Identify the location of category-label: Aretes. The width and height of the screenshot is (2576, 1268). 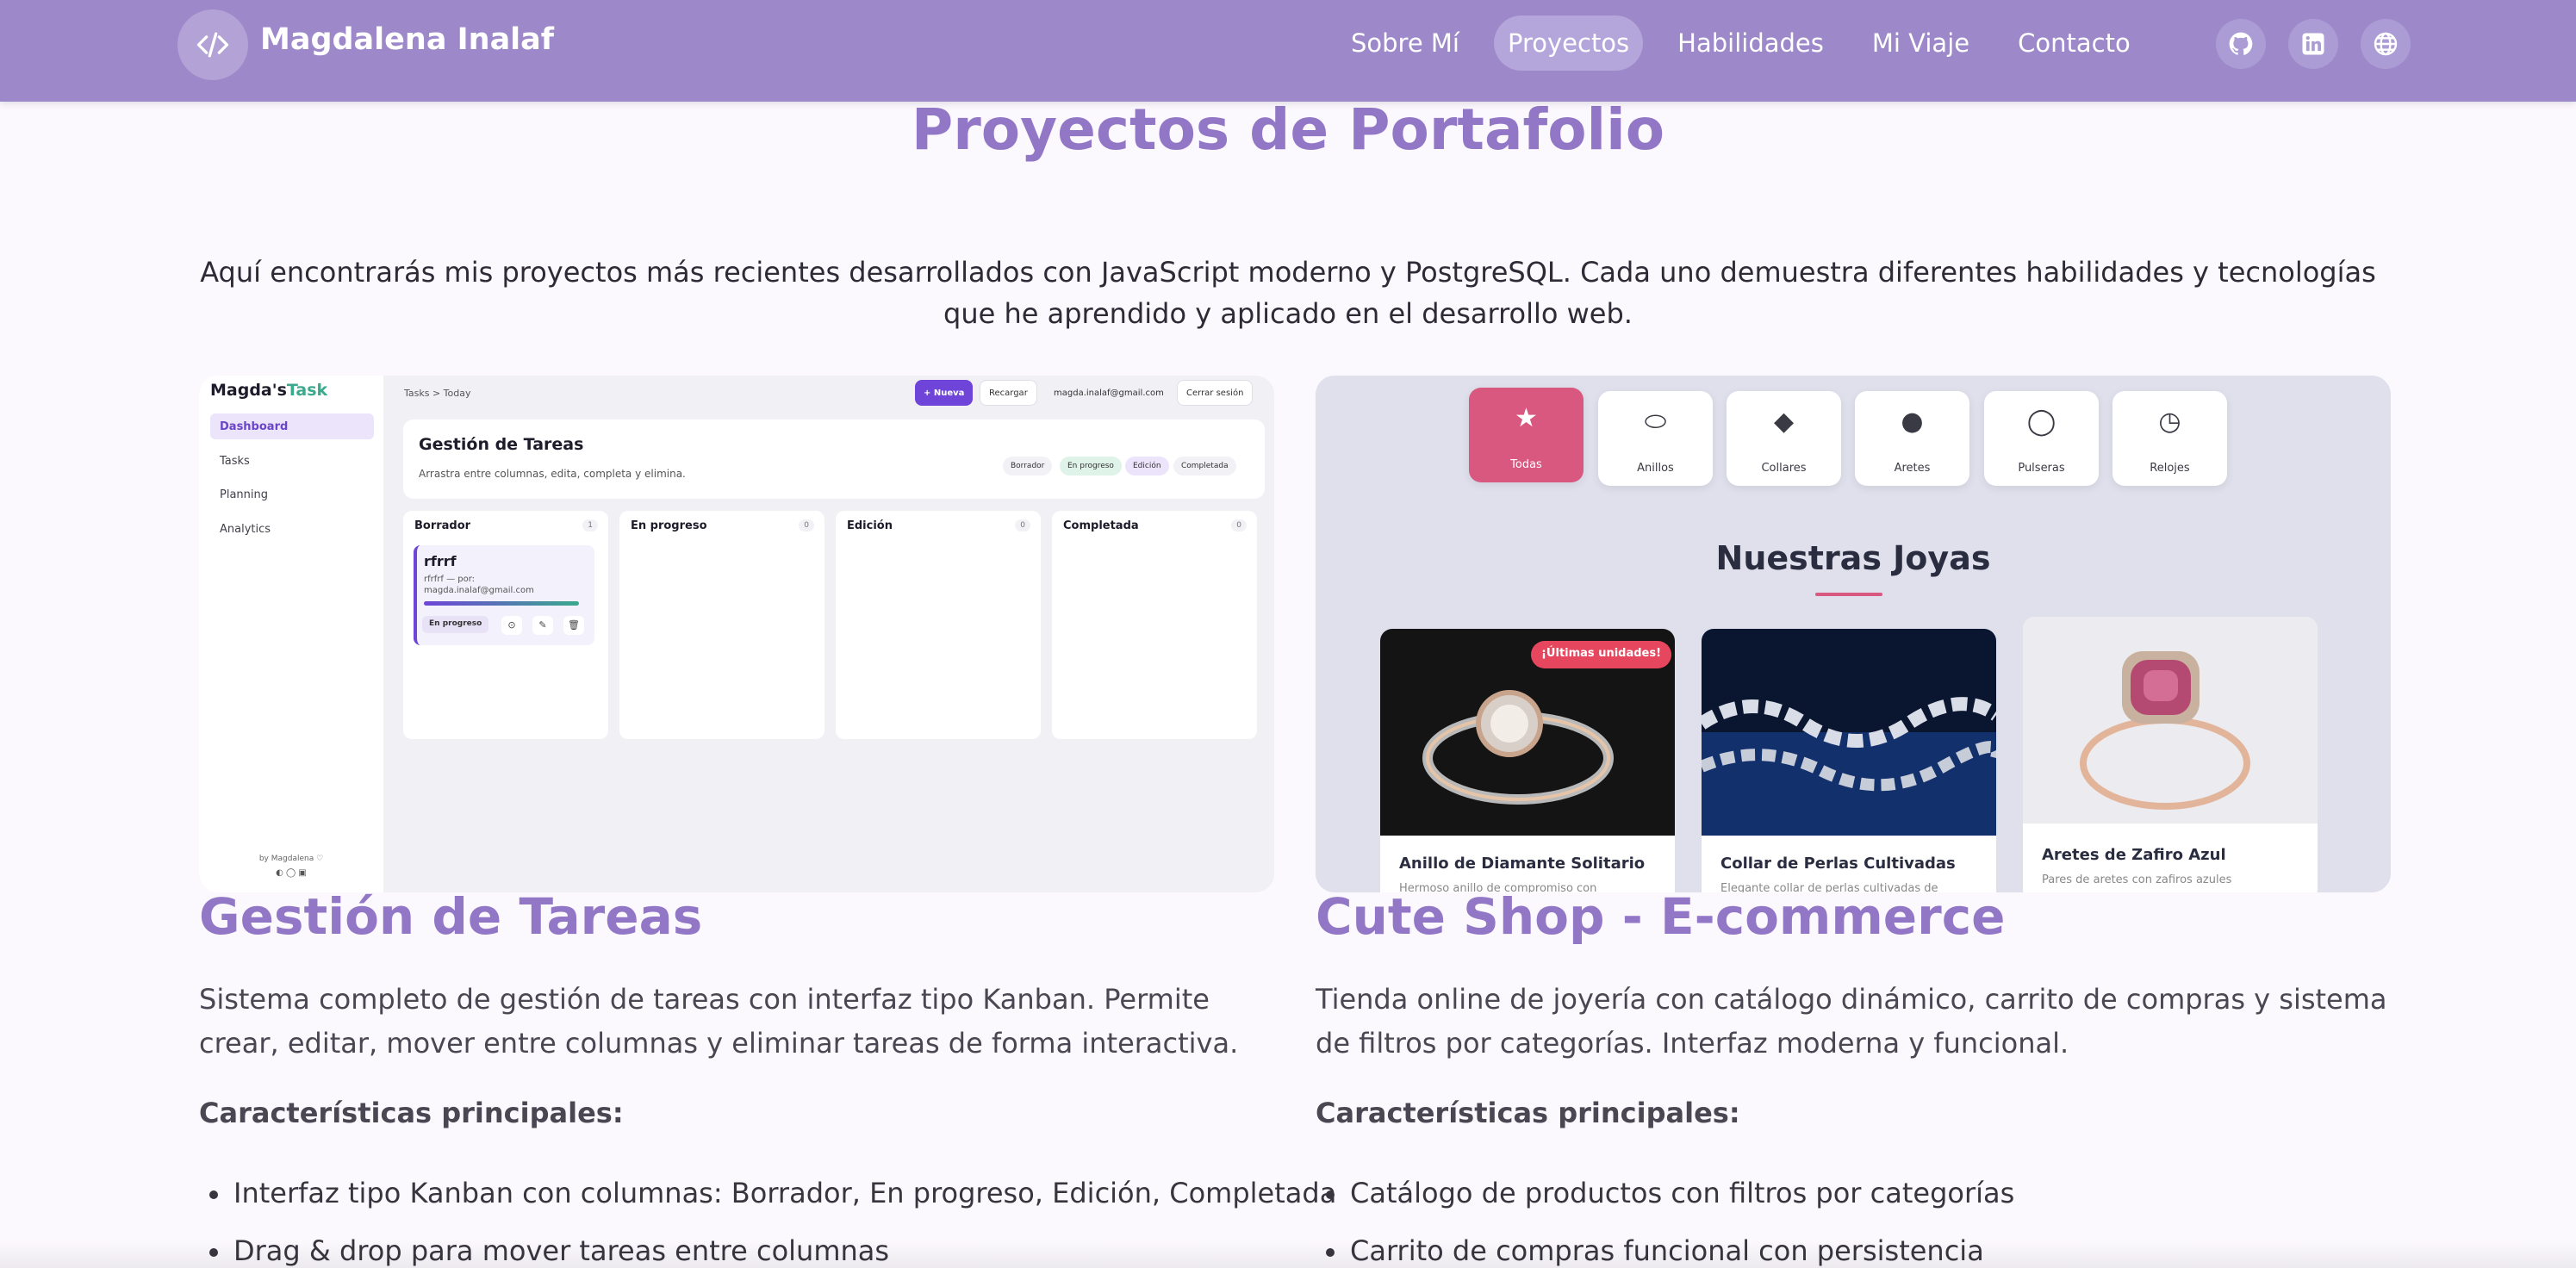
(1913, 468).